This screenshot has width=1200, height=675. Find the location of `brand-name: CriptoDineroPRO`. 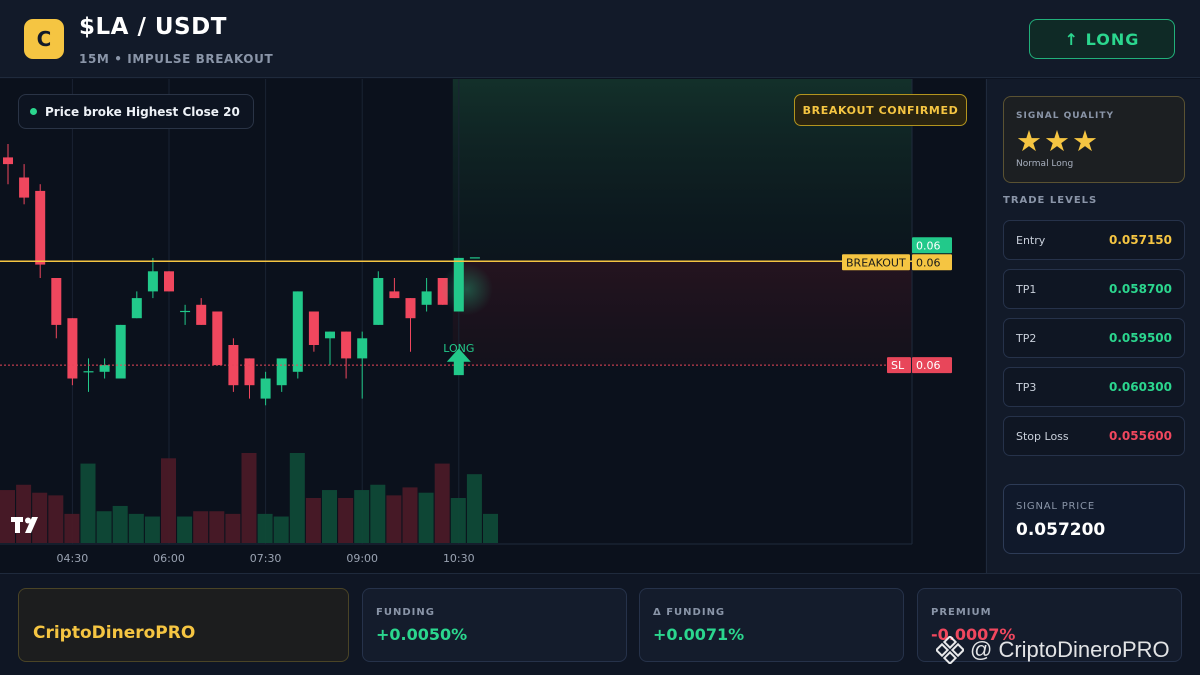

brand-name: CriptoDineroPRO is located at coordinates (114, 633).